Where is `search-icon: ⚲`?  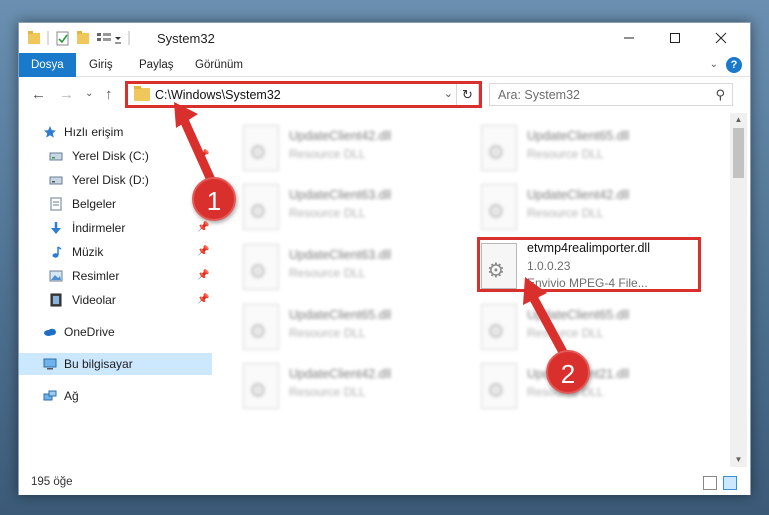 search-icon: ⚲ is located at coordinates (720, 95).